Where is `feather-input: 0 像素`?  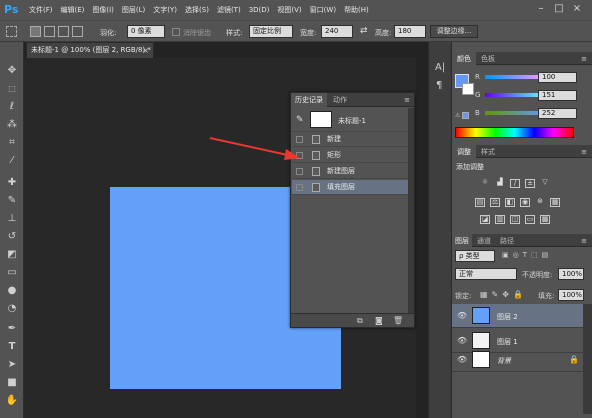
feather-input: 0 像素 is located at coordinates (146, 31).